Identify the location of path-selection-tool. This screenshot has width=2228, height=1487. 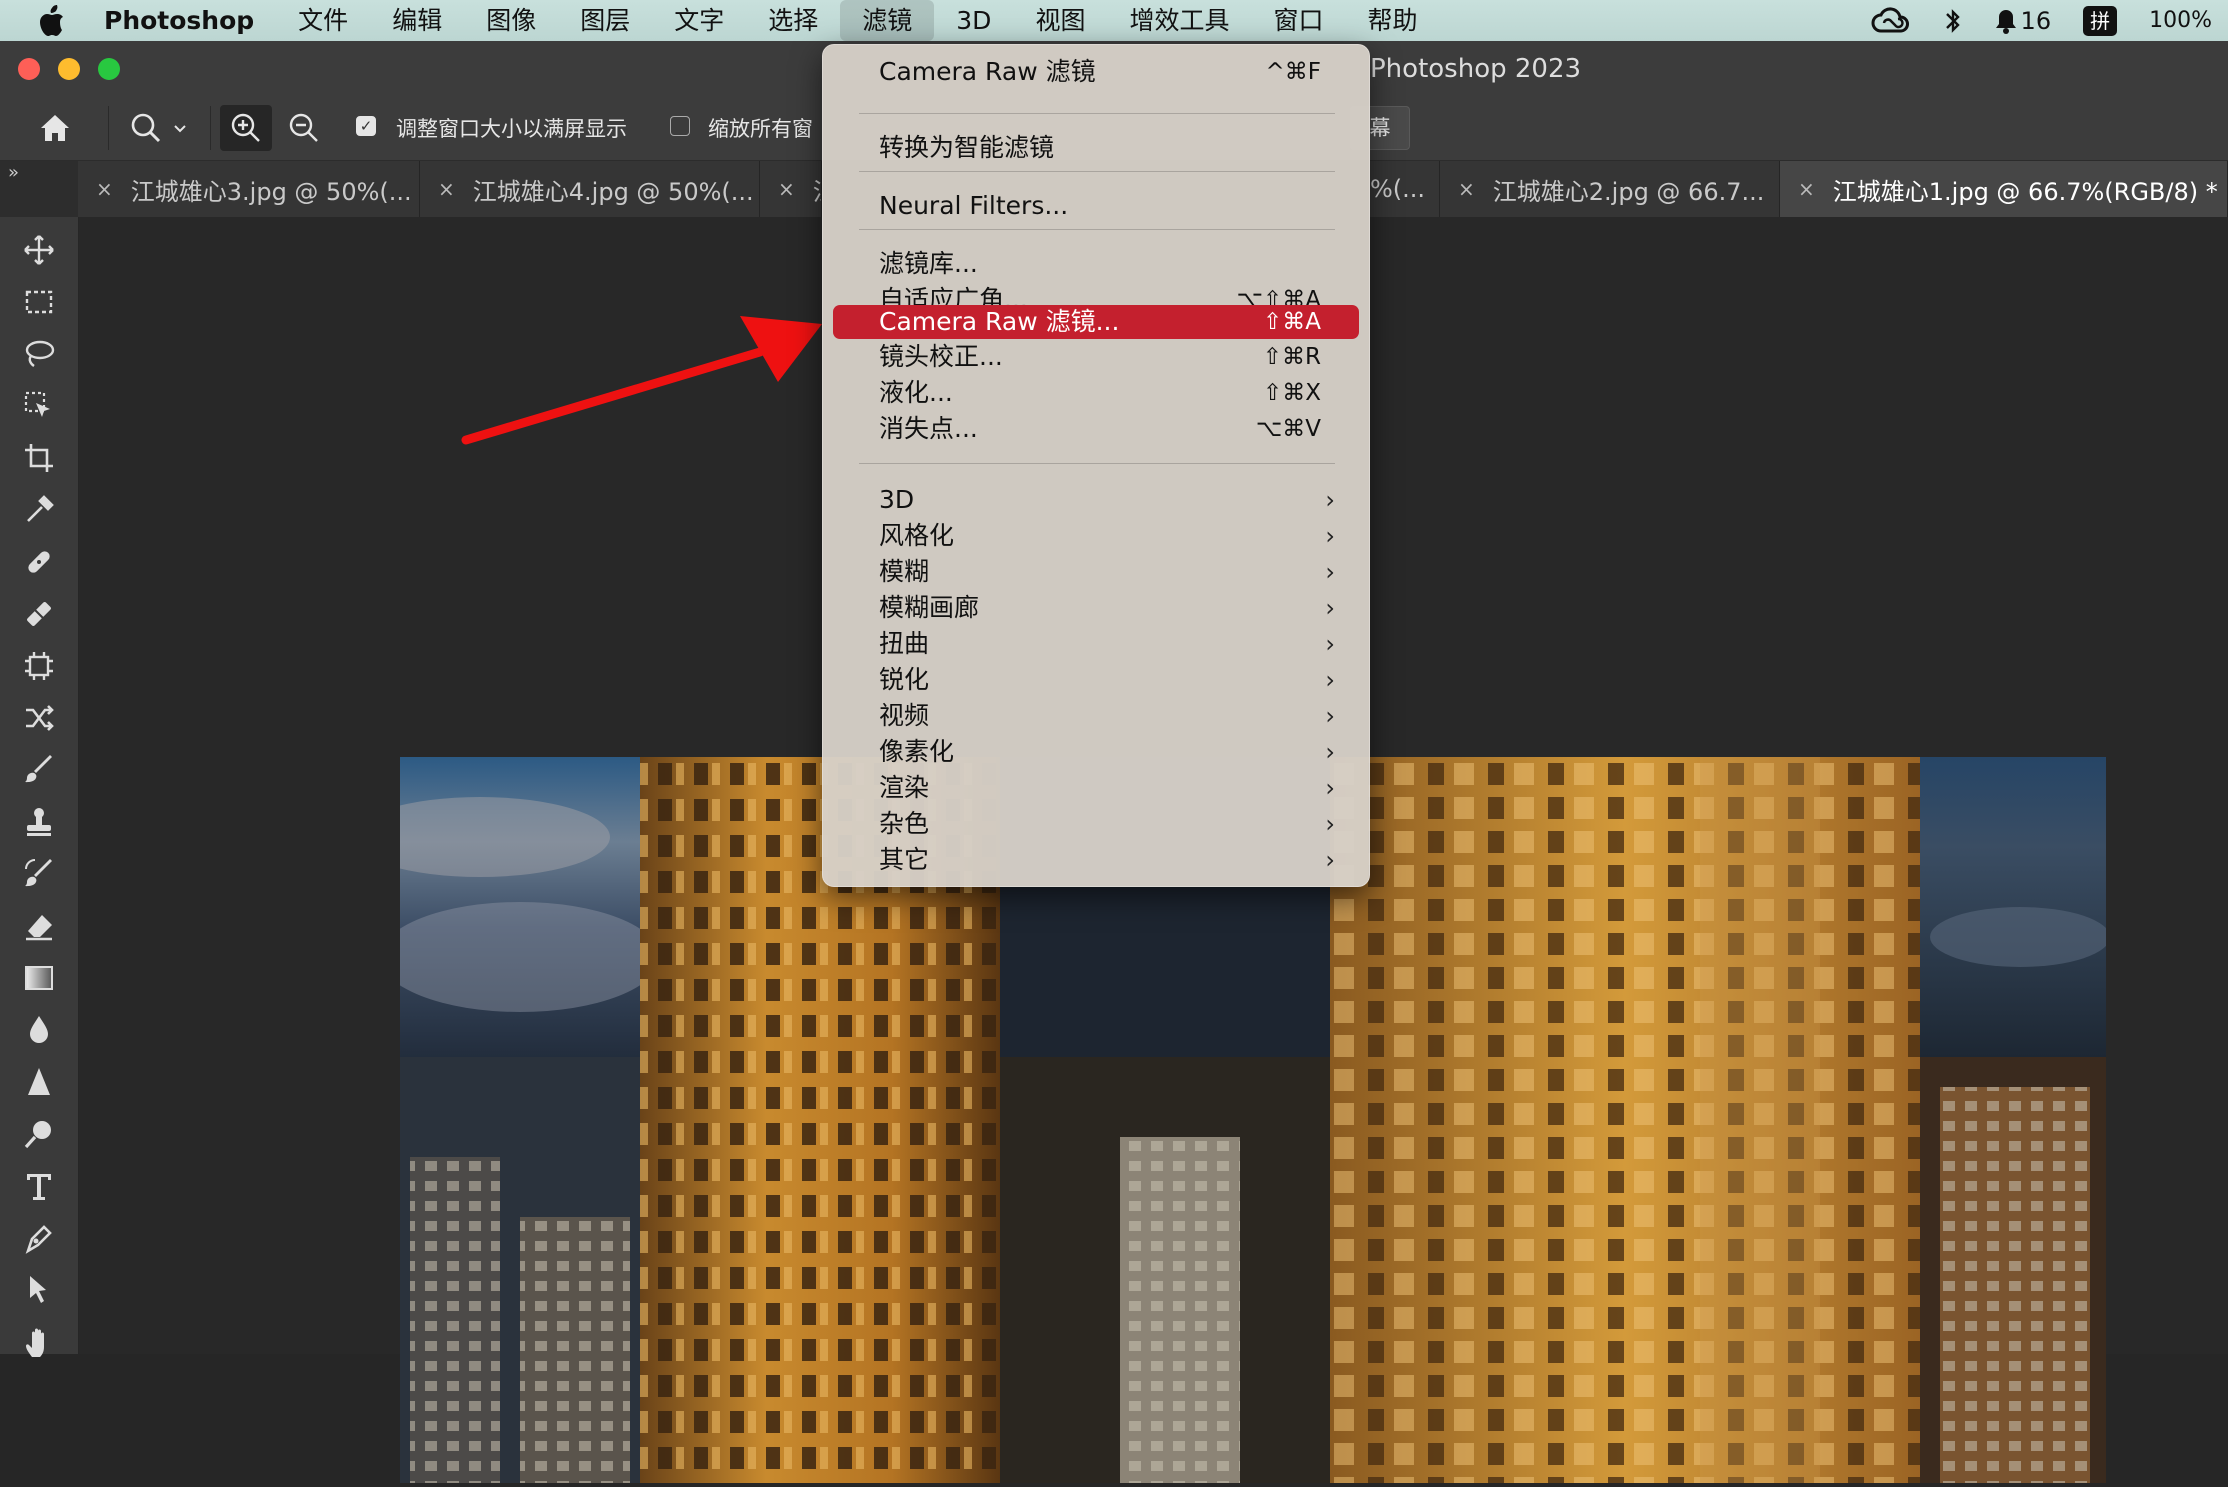
(39, 1290).